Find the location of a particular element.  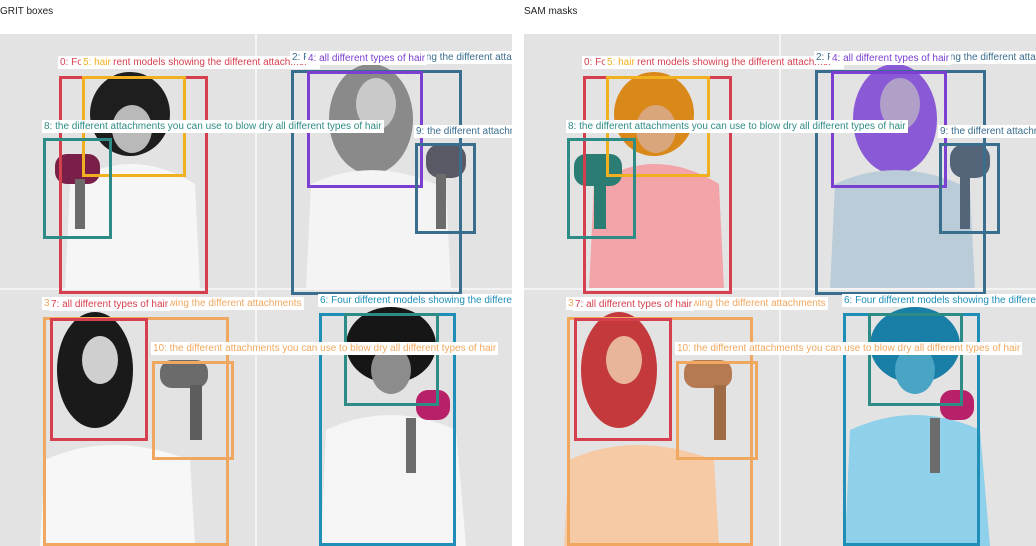

box-6b-r is located at coordinates (915, 359).